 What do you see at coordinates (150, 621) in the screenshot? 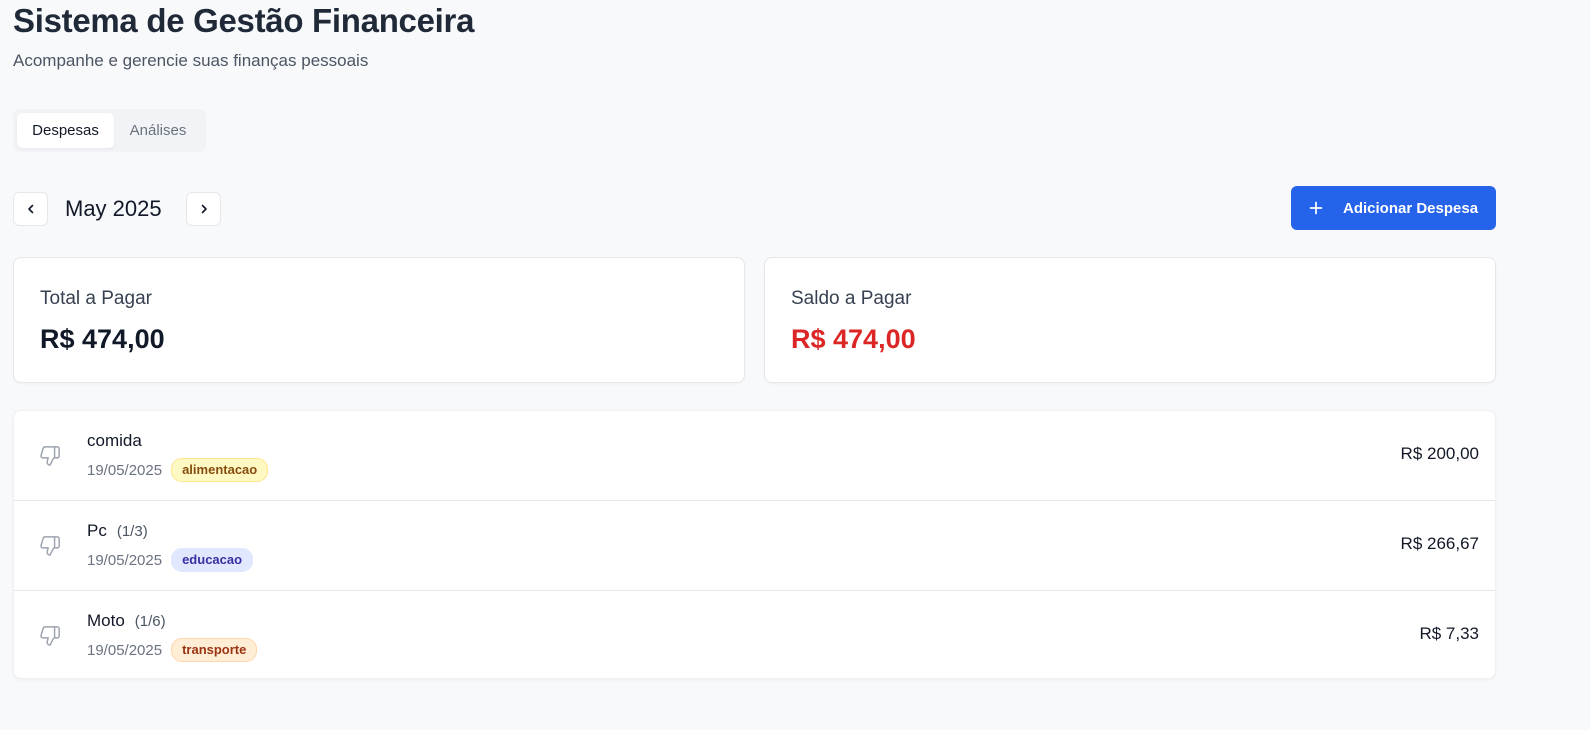
I see `installment-label: (1/6)` at bounding box center [150, 621].